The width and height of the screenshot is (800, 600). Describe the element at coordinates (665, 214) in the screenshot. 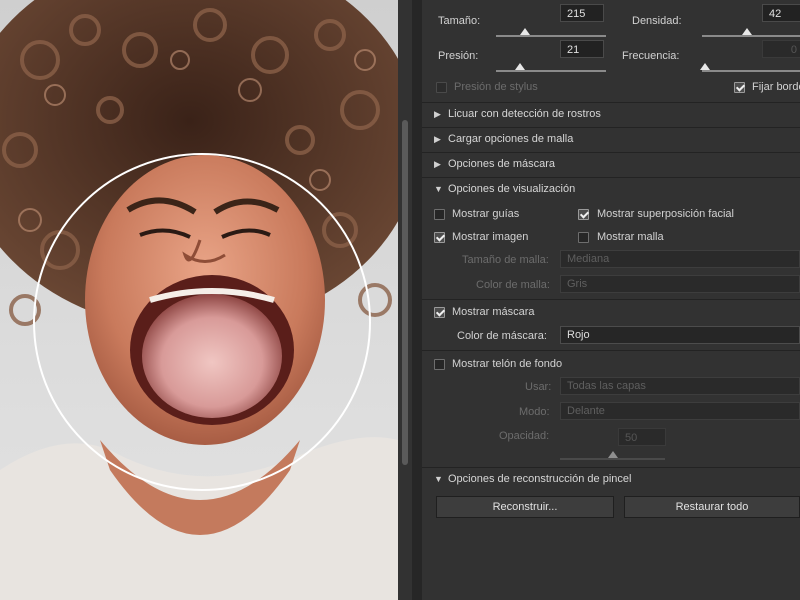

I see `show-face-overlay-label: Mostrar superposición facial` at that location.